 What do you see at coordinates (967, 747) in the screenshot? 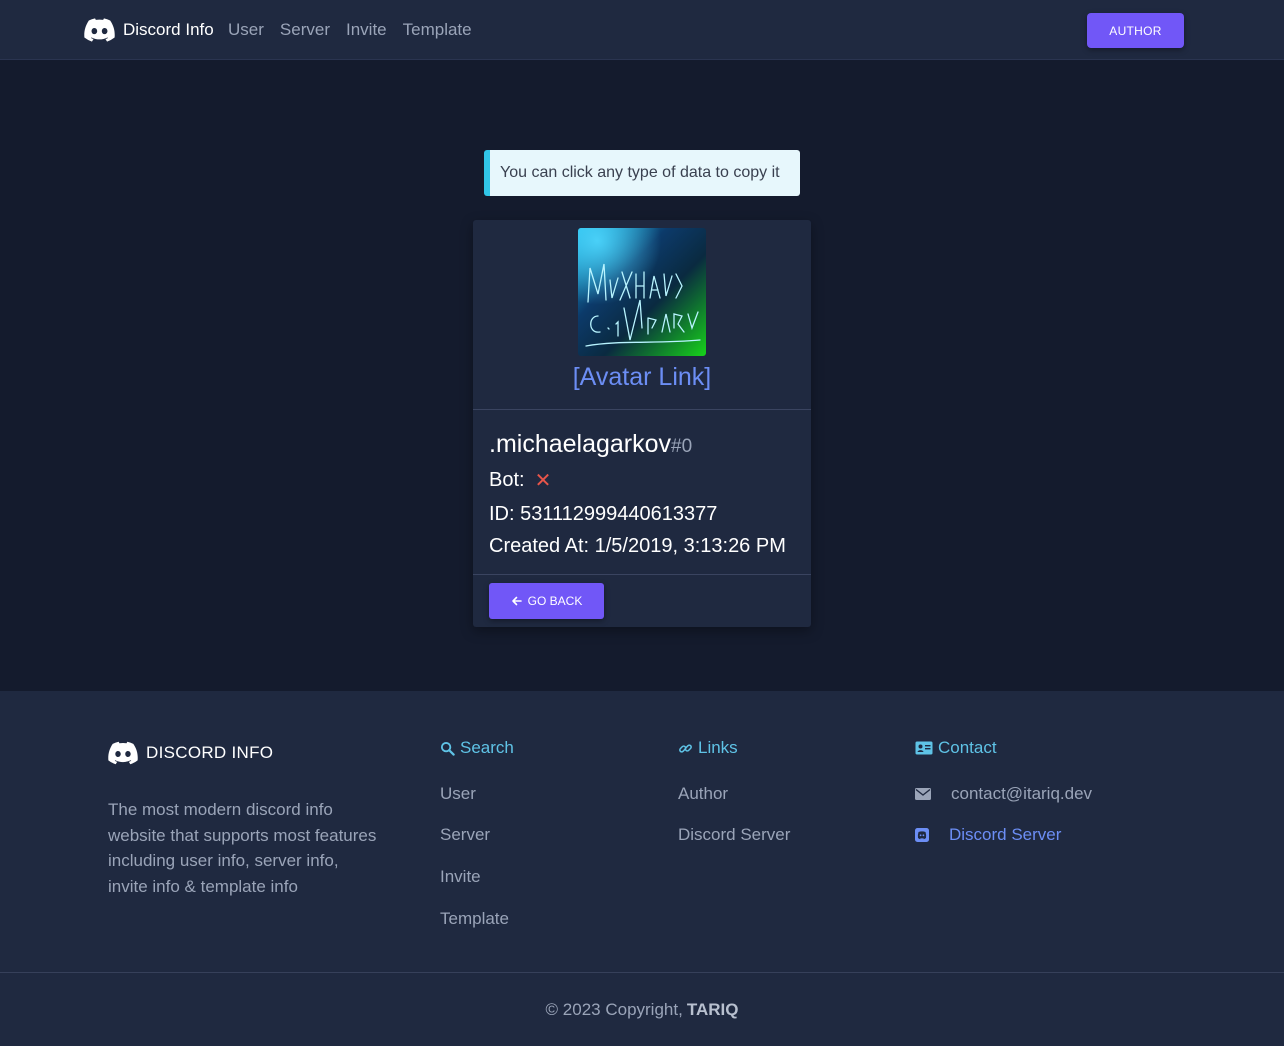
I see `footer-contact-heading-text: Contact` at bounding box center [967, 747].